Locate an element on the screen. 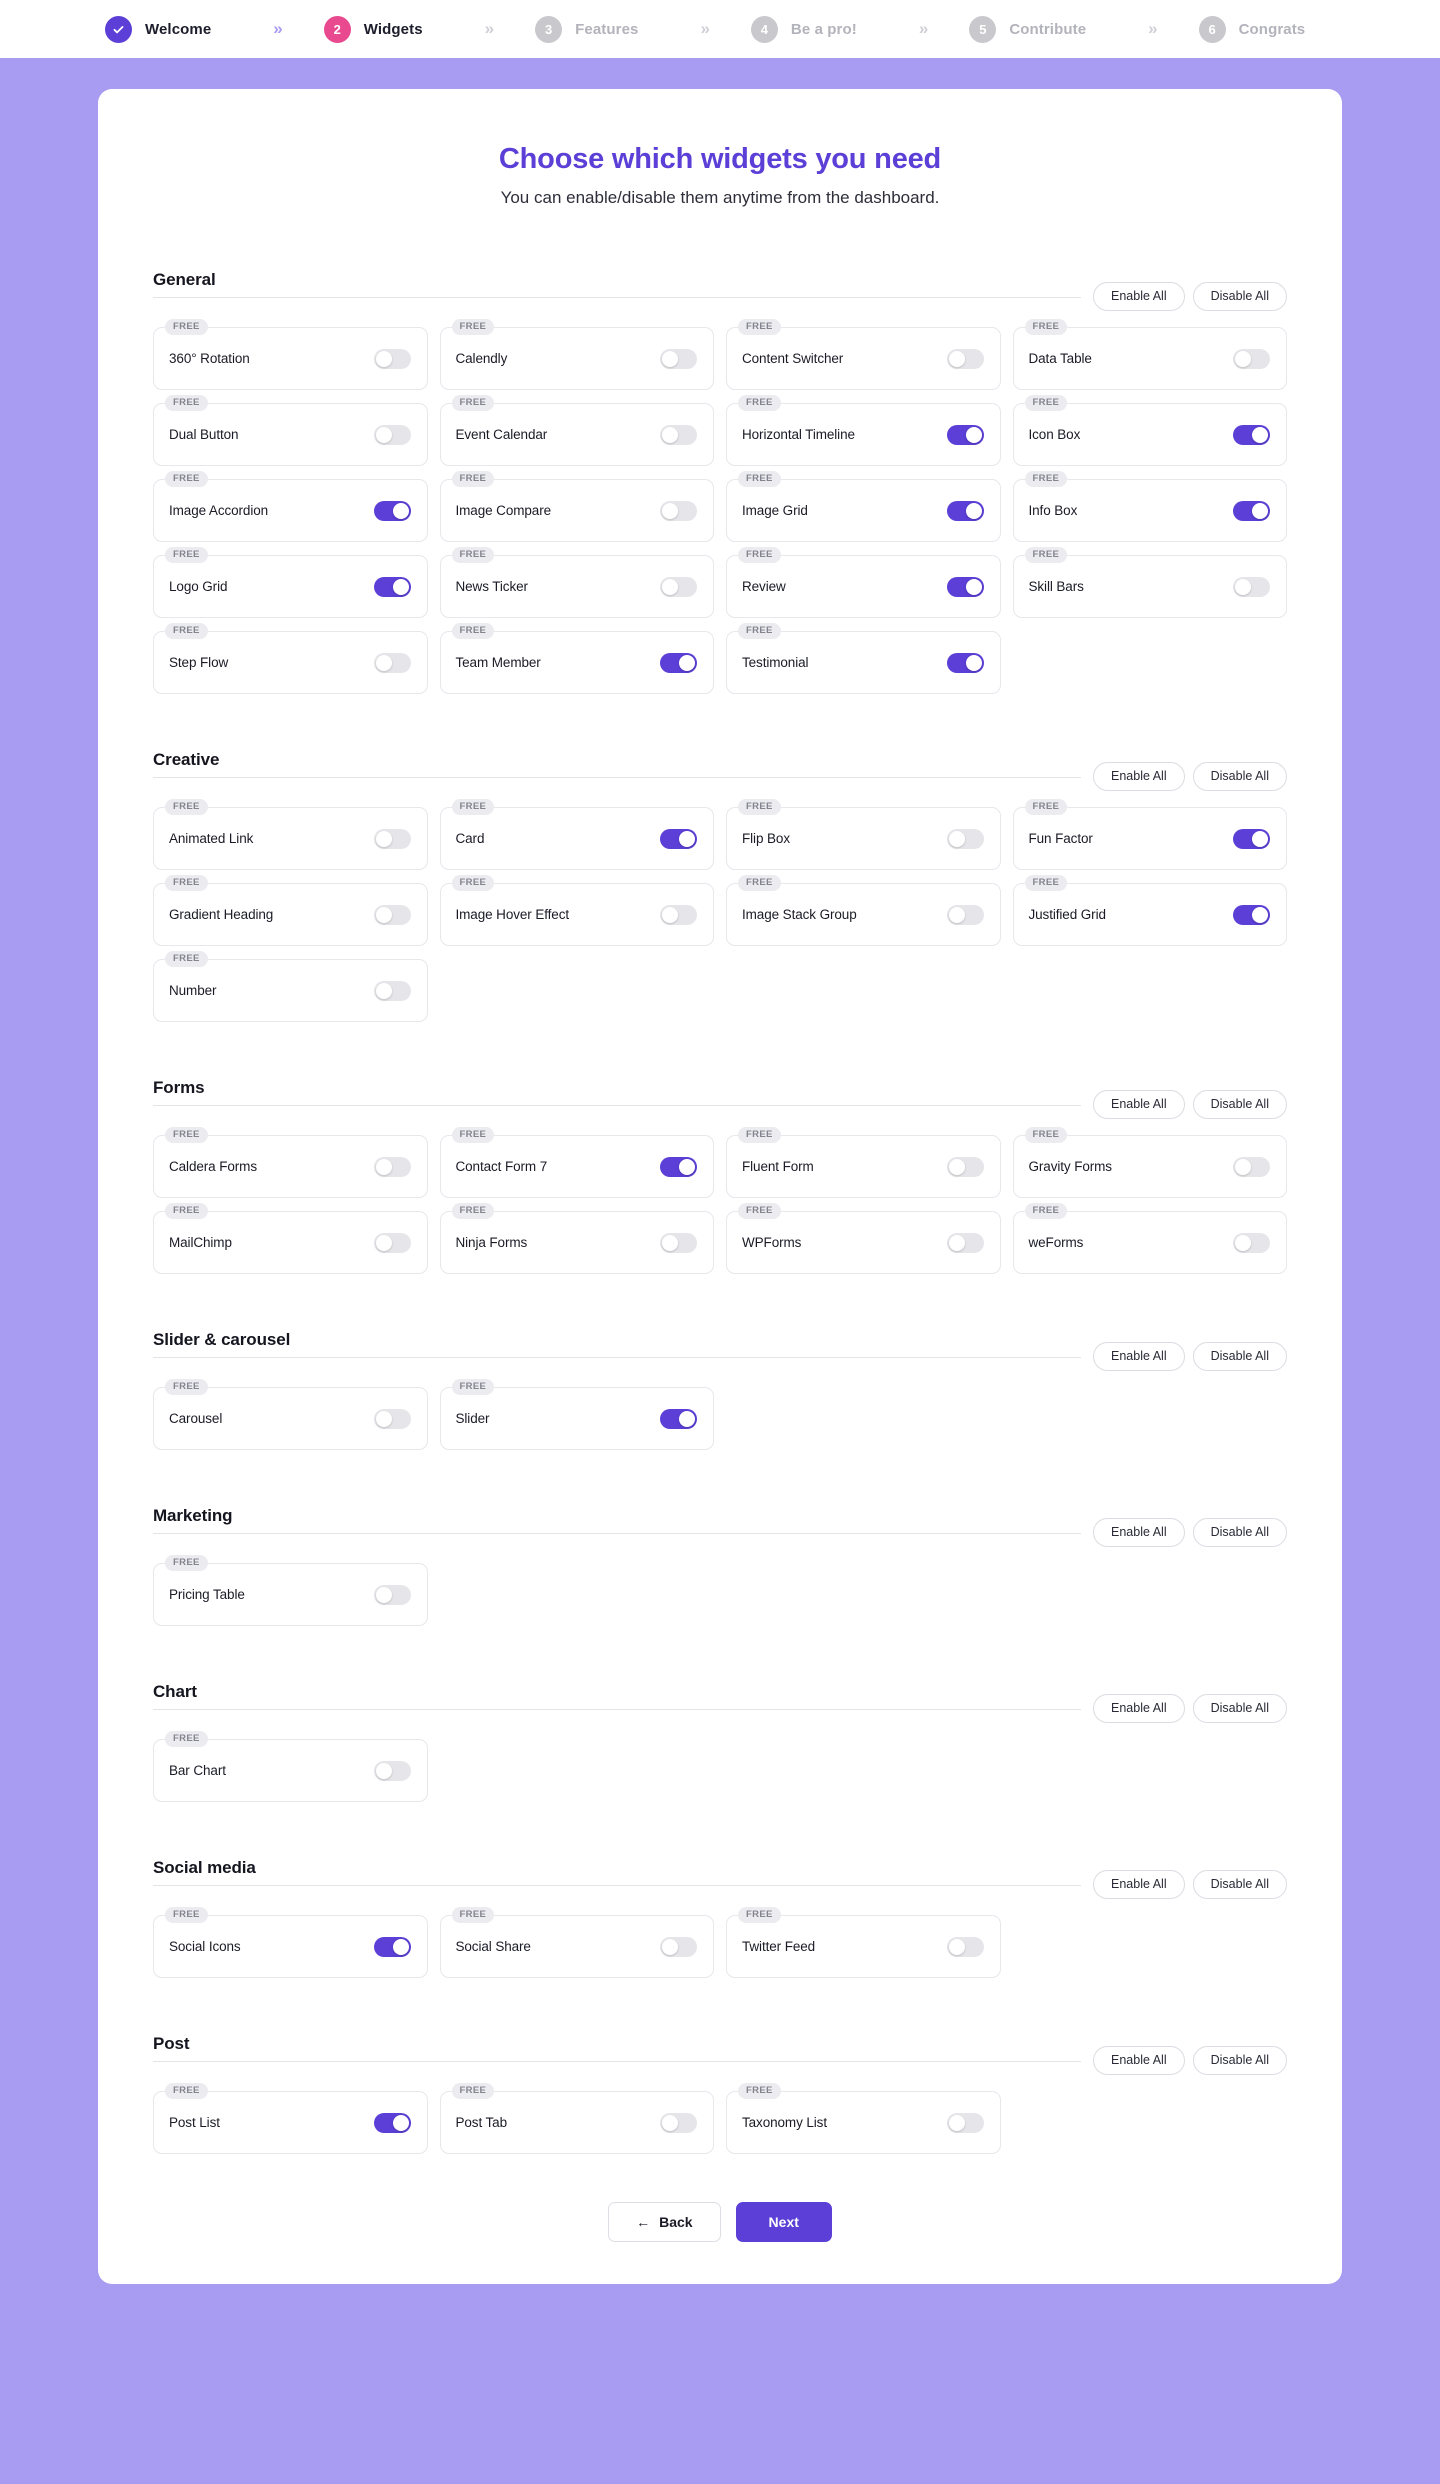  widget-card: FREE Logo Grid is located at coordinates (290, 582).